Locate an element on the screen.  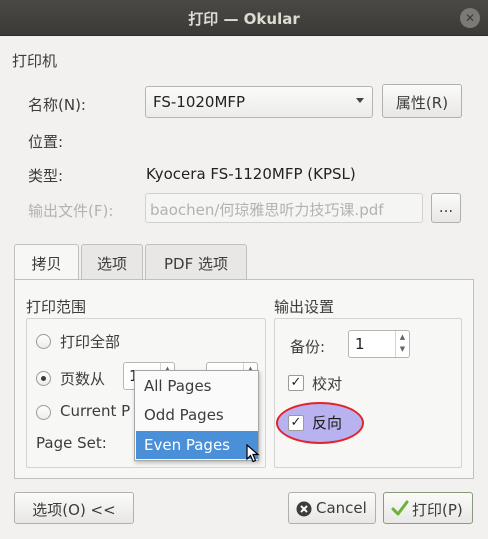
output-file-value: baochen/何琼雅思听力技巧课.pdf is located at coordinates (267, 210).